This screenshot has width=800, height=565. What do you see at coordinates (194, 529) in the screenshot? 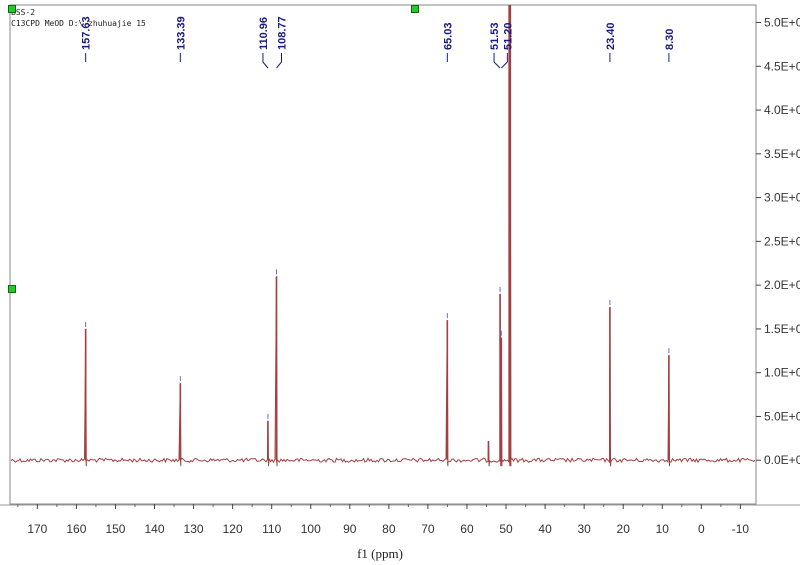
I see `x-tick-label: 130` at bounding box center [194, 529].